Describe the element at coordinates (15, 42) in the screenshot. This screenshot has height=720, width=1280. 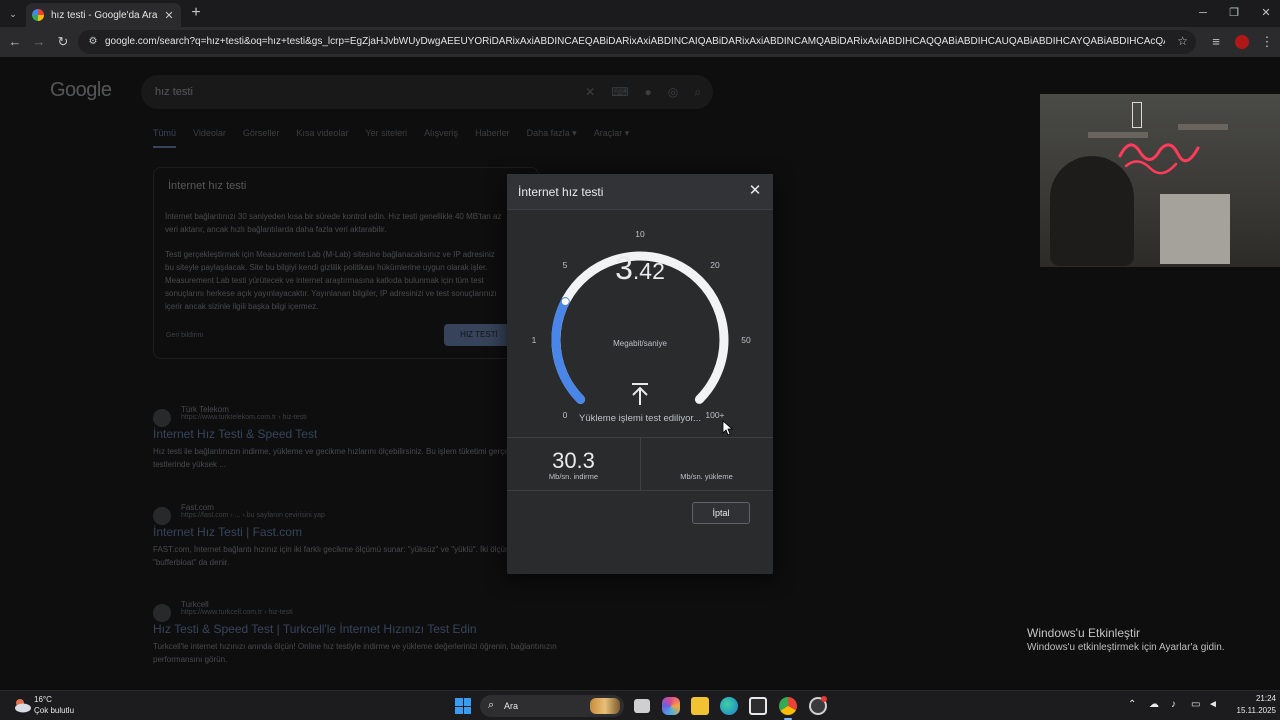
I see `back-button: ←` at that location.